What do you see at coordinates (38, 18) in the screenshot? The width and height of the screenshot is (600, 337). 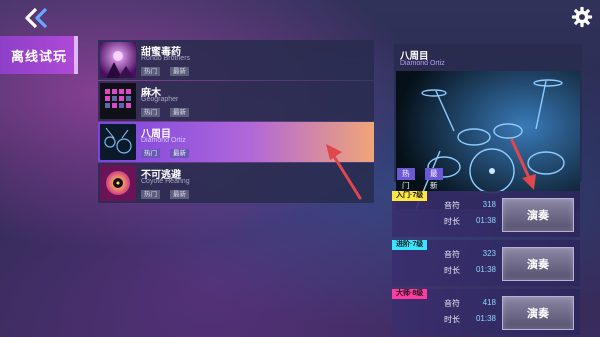 I see `back-chevrons-icon` at bounding box center [38, 18].